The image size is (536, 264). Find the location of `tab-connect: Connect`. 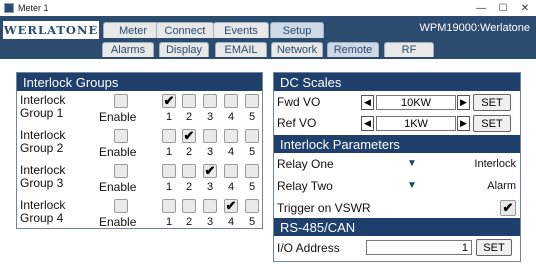

tab-connect: Connect is located at coordinates (185, 30).